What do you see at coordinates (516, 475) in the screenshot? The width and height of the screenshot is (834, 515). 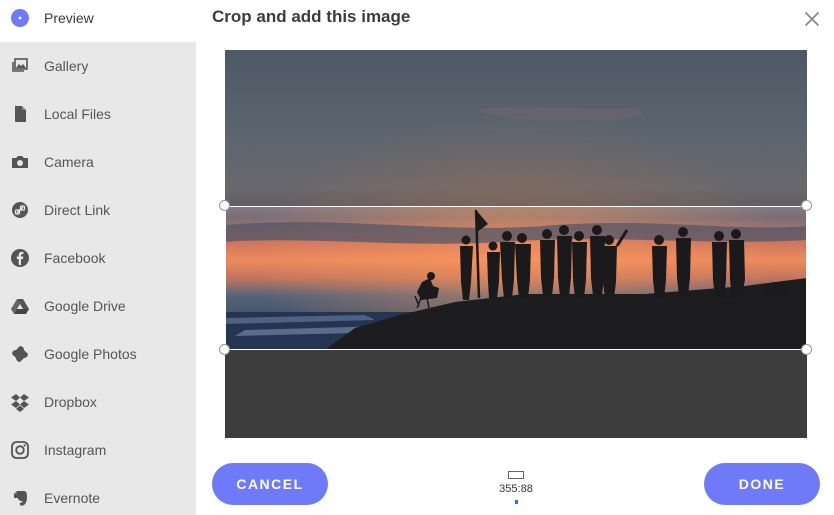 I see `aspect-ratio-icon` at bounding box center [516, 475].